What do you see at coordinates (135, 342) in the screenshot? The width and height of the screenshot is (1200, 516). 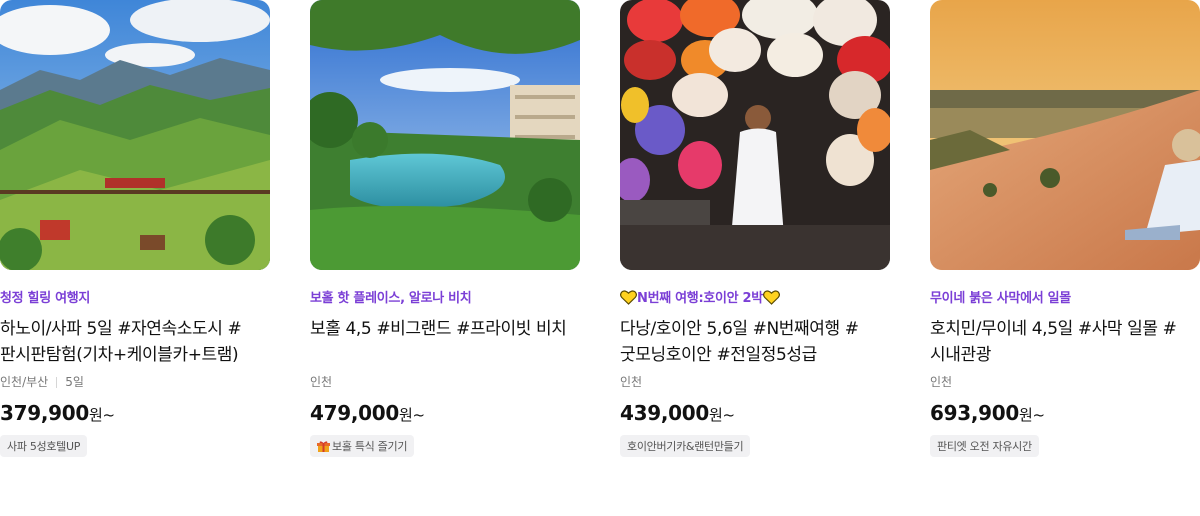 I see `product-title: 하노이/사파 5일 #자연속소도시 #판시판탐험(기차+케이블카+트램)` at bounding box center [135, 342].